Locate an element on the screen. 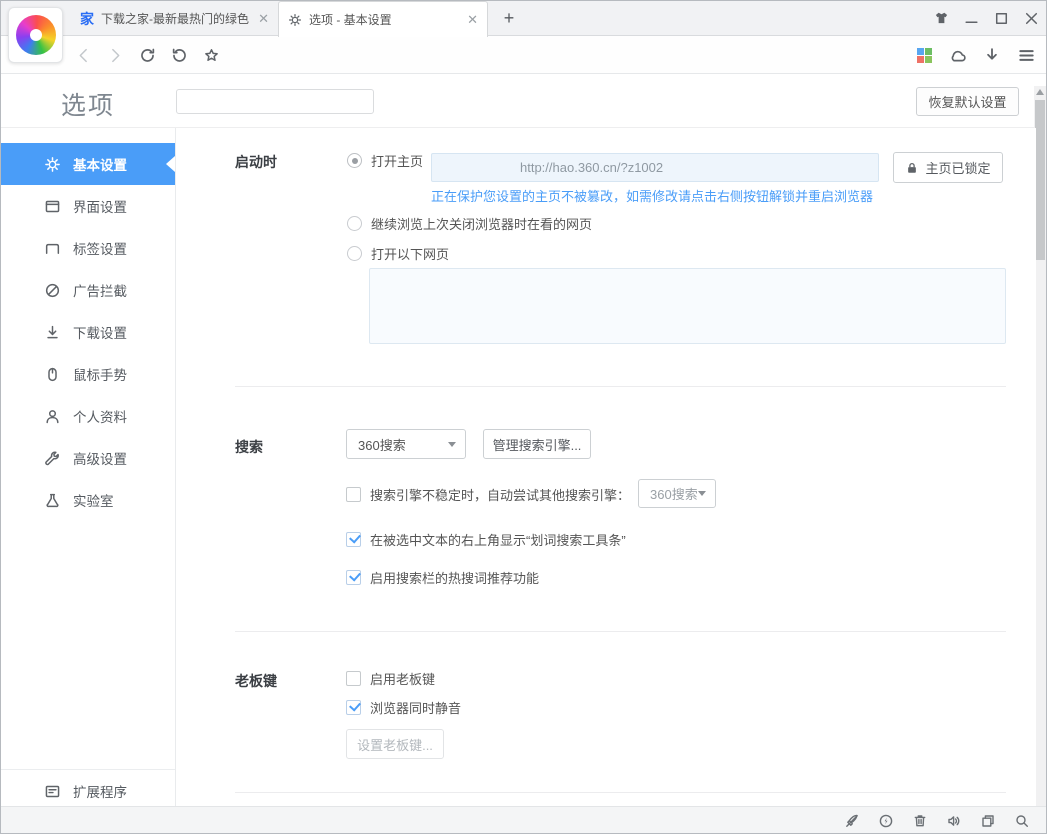 Image resolution: width=1047 pixels, height=834 pixels. bosskey-mute-checkbox is located at coordinates (353, 707).